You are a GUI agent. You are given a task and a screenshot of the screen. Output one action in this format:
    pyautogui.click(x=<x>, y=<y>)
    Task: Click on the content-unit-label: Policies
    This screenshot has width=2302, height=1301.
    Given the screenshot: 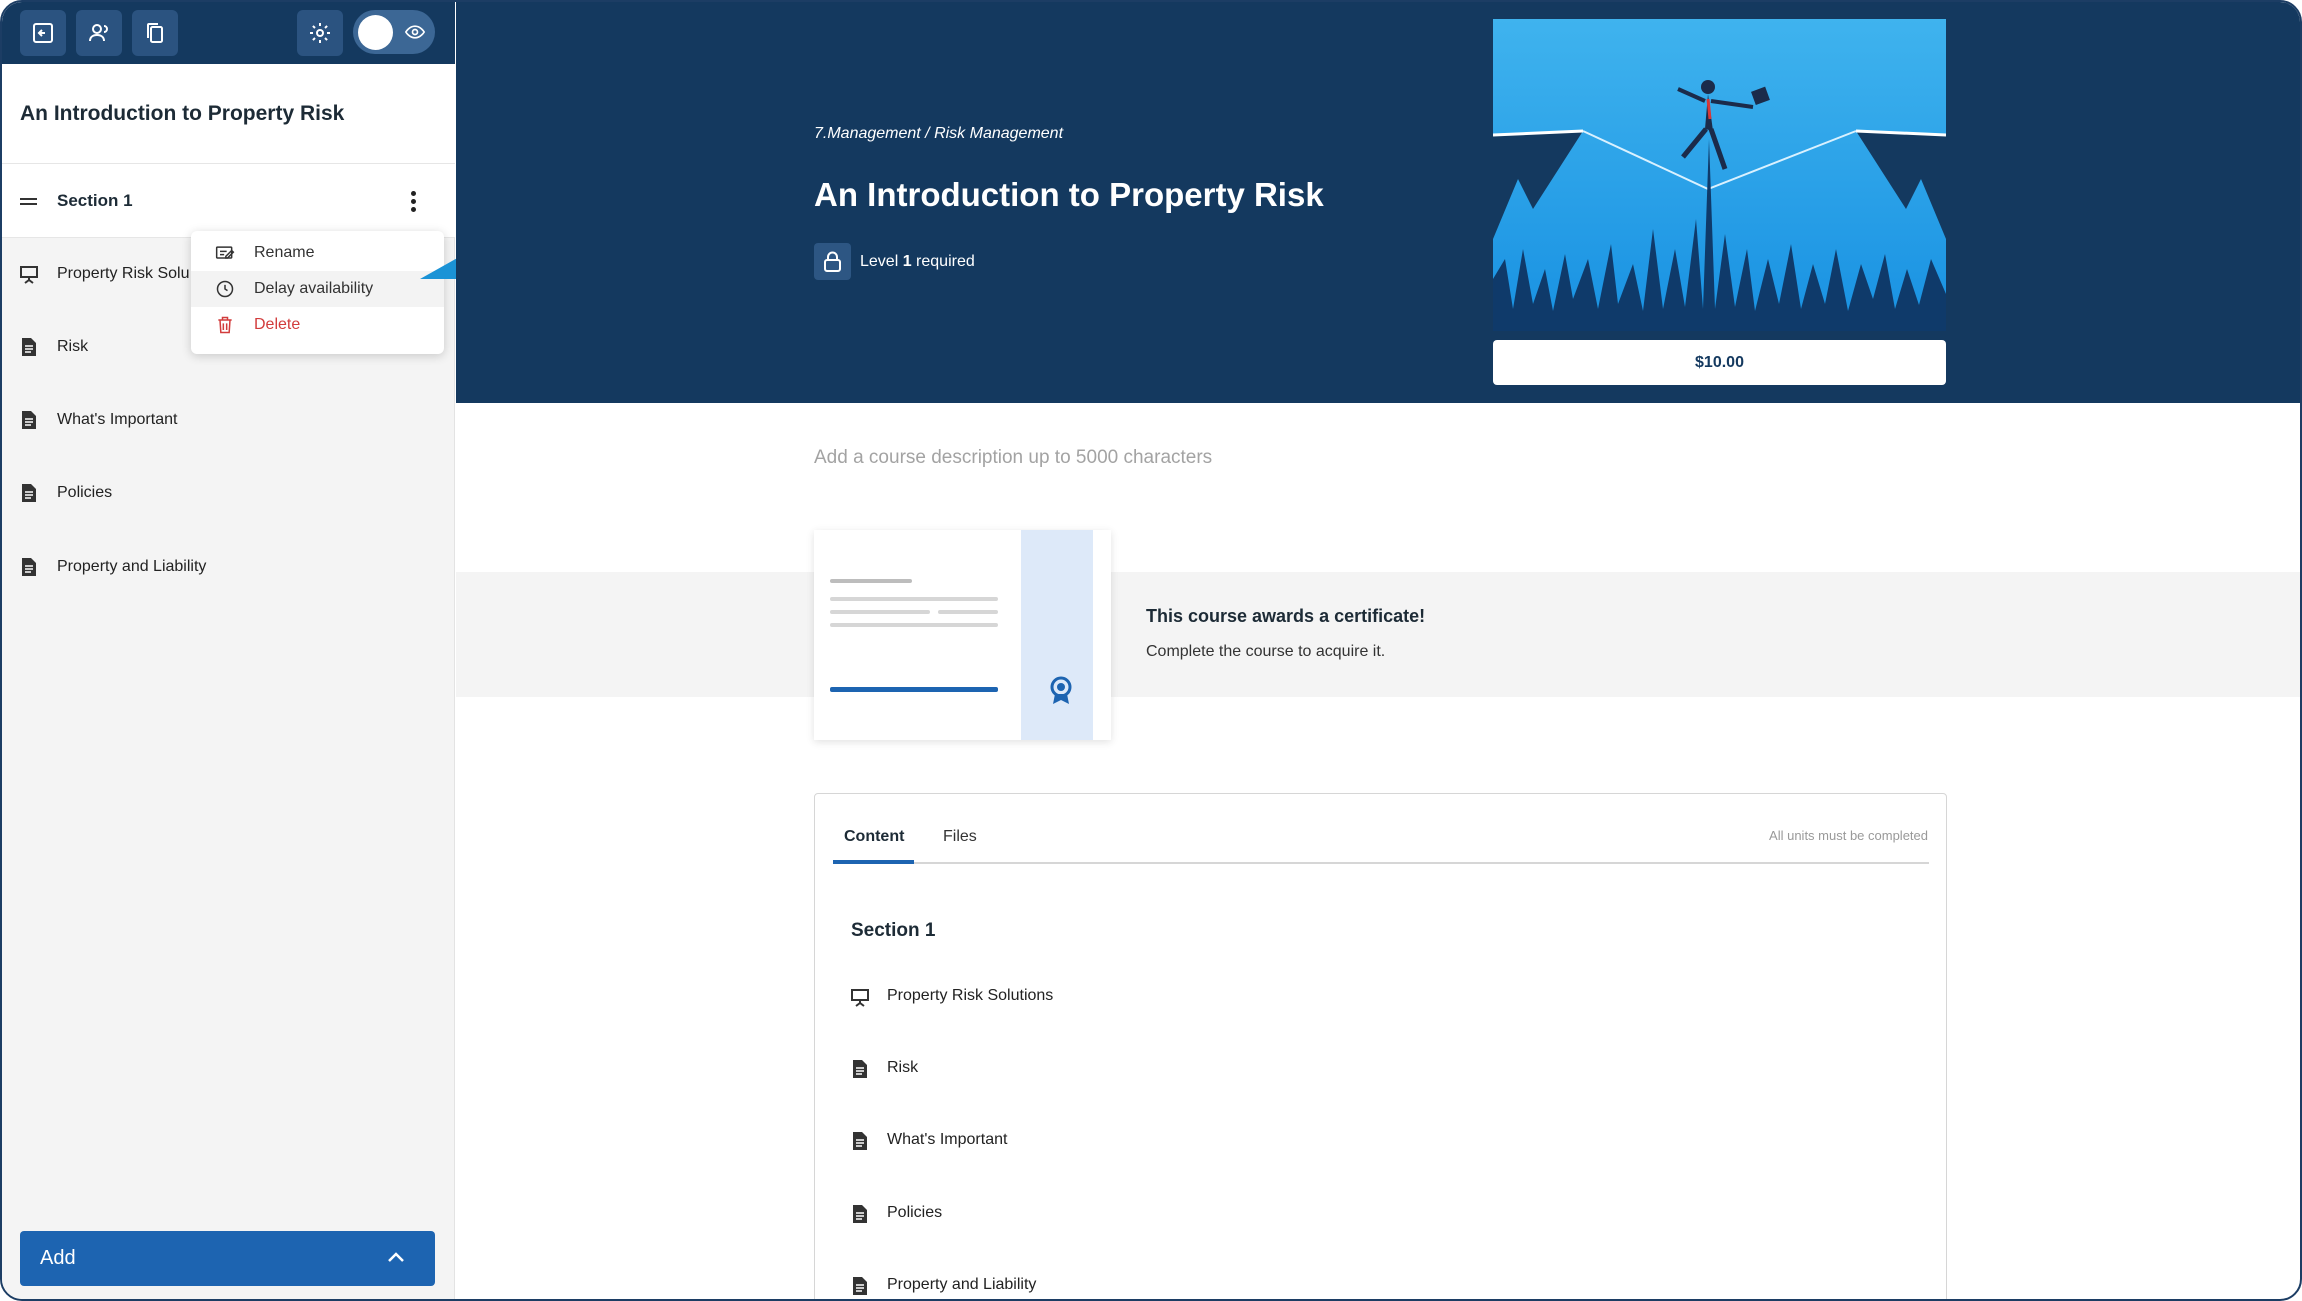 What is the action you would take?
    pyautogui.click(x=915, y=1212)
    